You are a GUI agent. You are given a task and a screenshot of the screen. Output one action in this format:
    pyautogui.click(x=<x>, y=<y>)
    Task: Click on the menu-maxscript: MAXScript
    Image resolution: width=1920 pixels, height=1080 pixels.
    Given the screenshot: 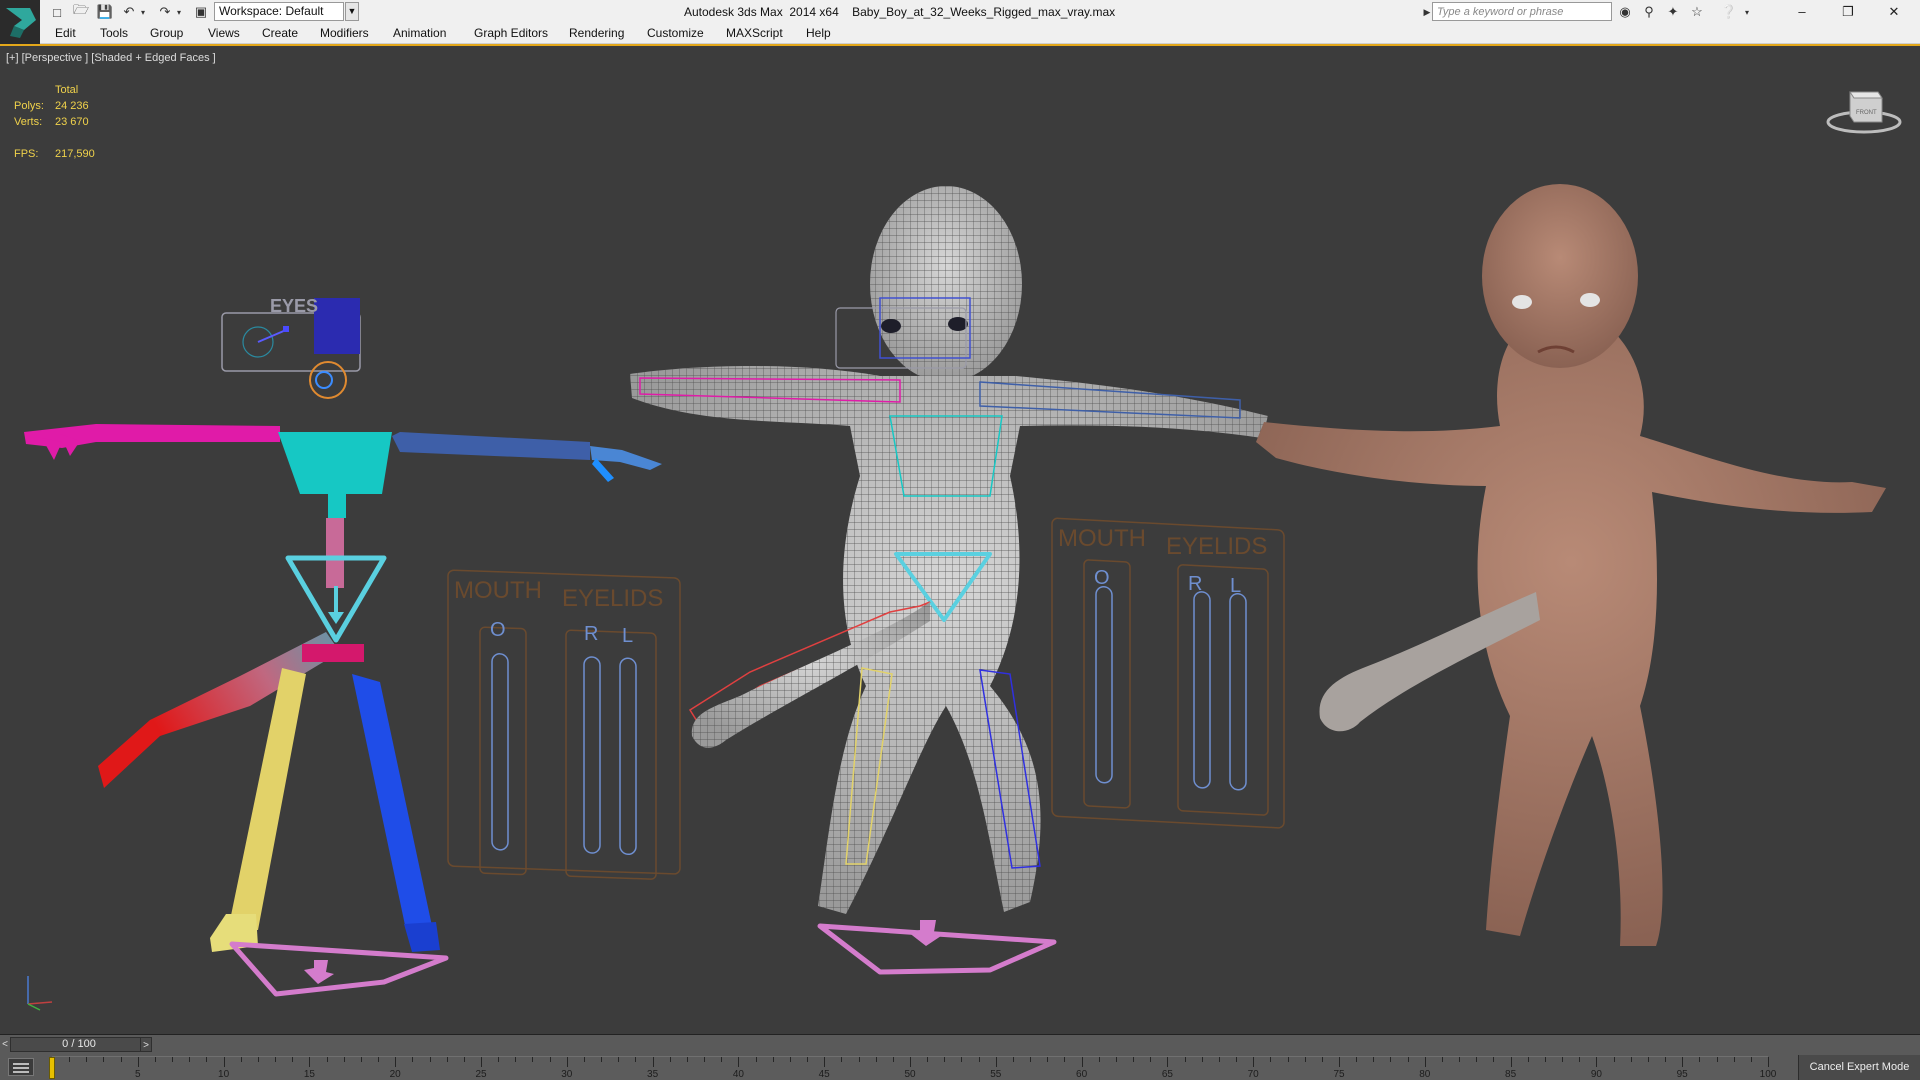 What is the action you would take?
    pyautogui.click(x=754, y=33)
    